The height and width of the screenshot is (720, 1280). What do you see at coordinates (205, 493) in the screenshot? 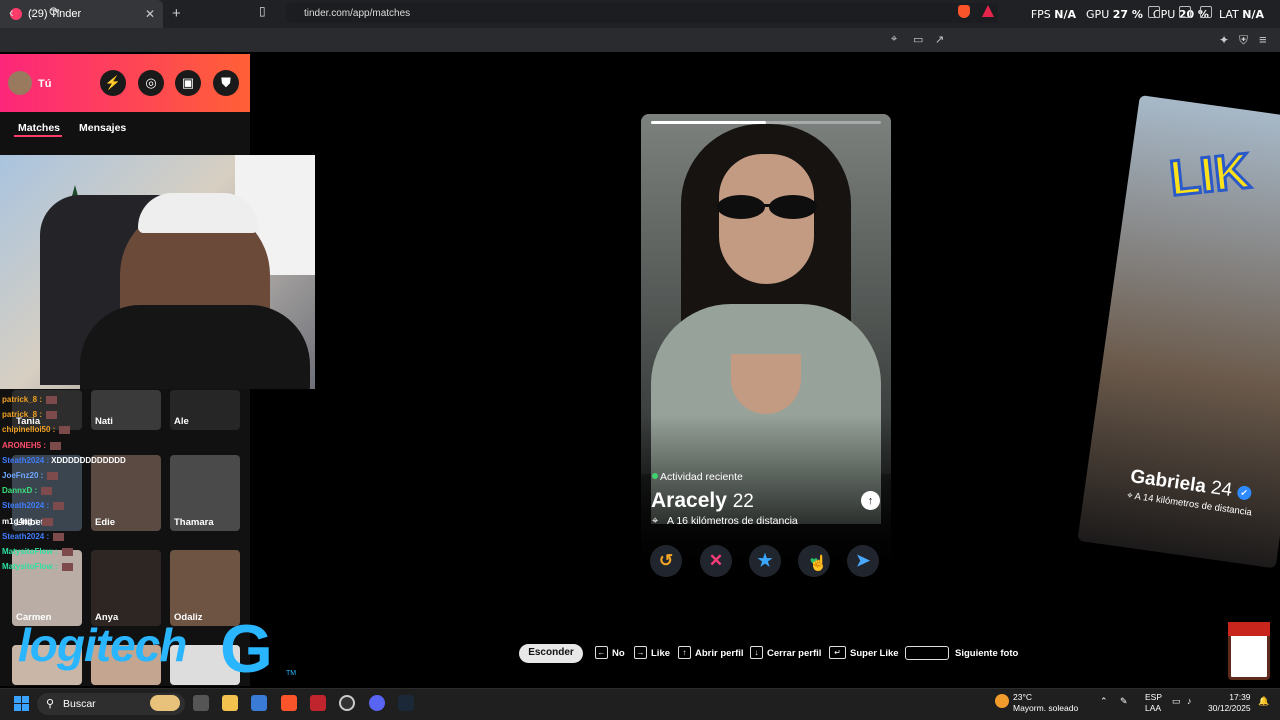
I see `match-card: Thamara` at bounding box center [205, 493].